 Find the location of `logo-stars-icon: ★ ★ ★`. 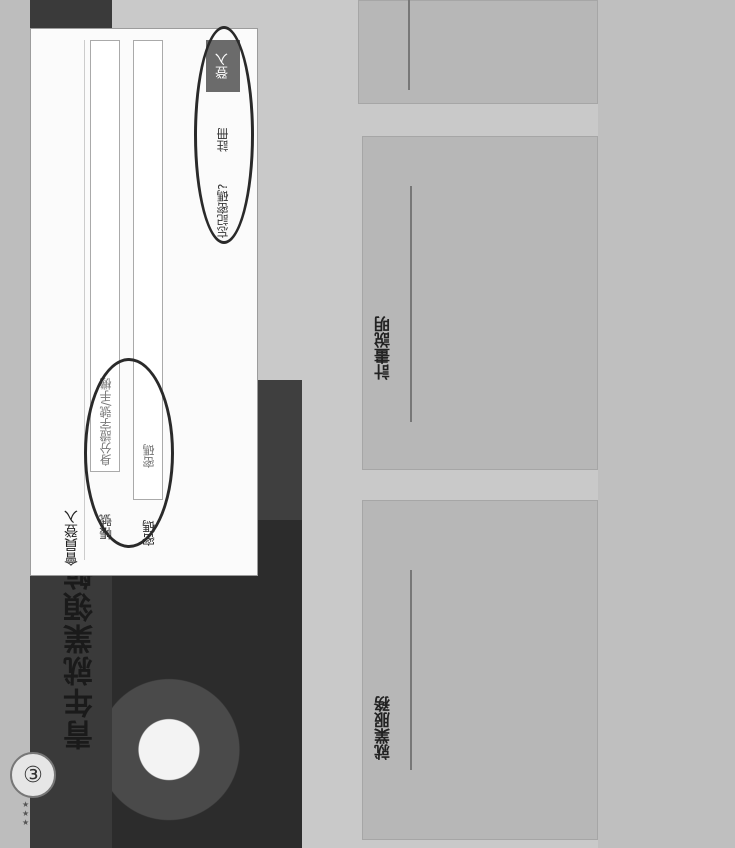

logo-stars-icon: ★ ★ ★ is located at coordinates (26, 813).